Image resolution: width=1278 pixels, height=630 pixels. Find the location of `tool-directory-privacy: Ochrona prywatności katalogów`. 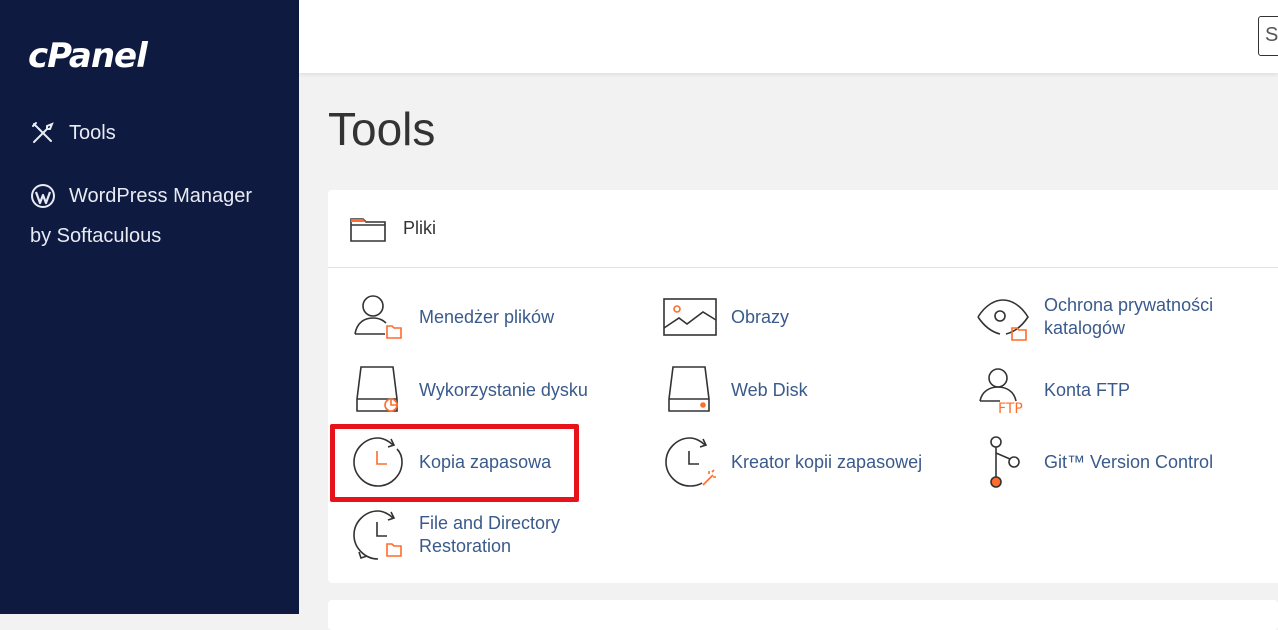

tool-directory-privacy: Ochrona prywatności katalogów is located at coordinates (1094, 317).